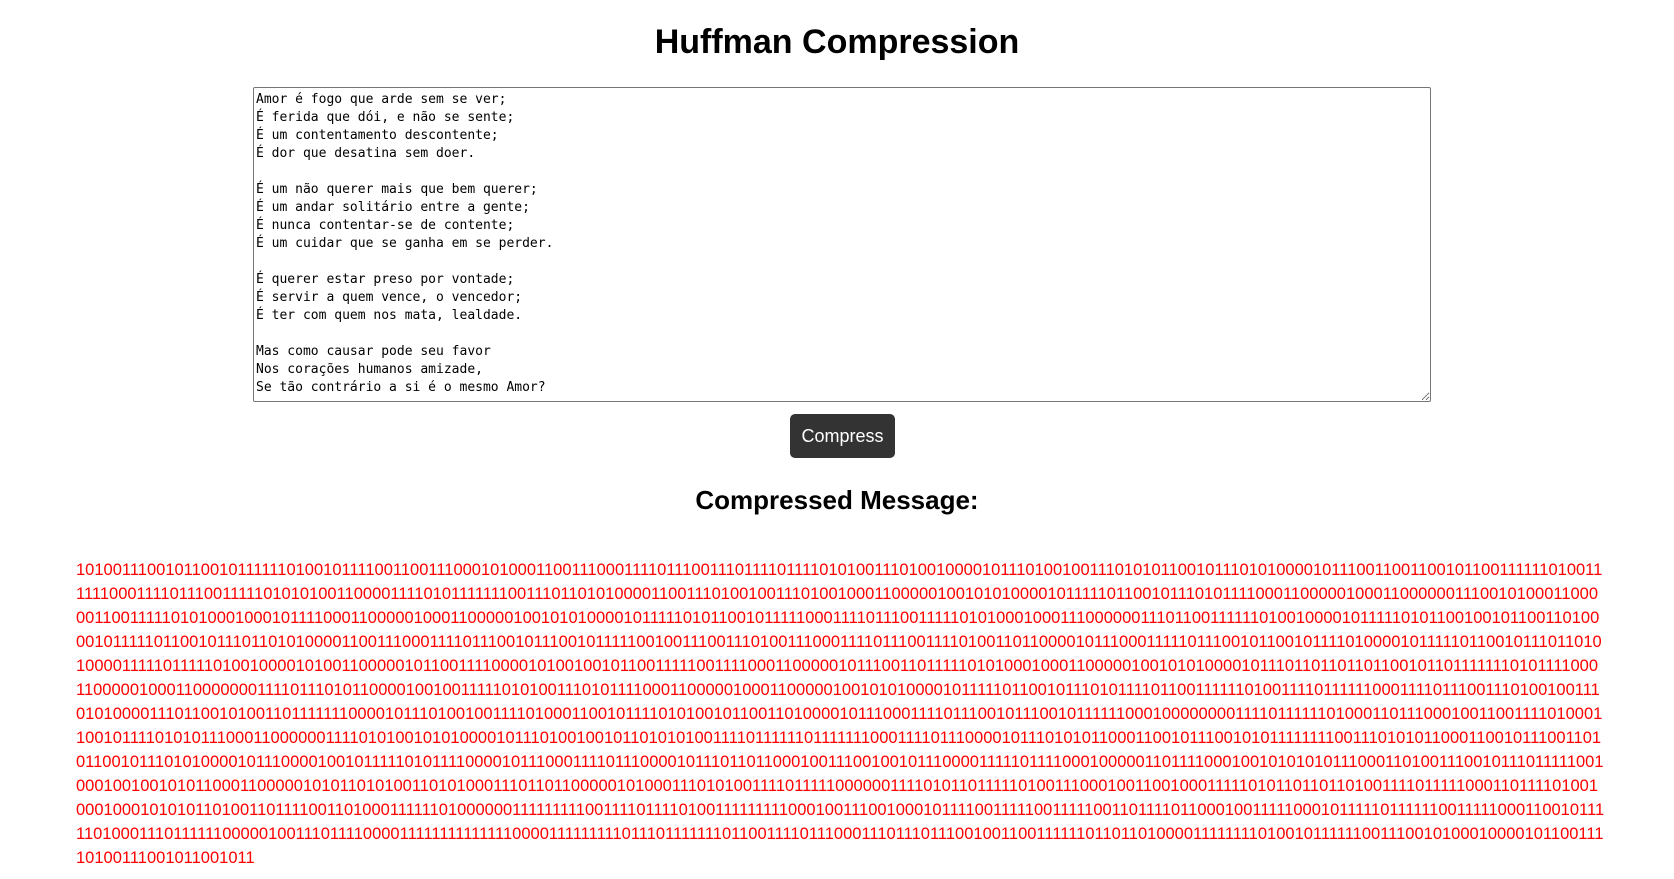  What do you see at coordinates (837, 42) in the screenshot?
I see `page-title: Huffman Compression` at bounding box center [837, 42].